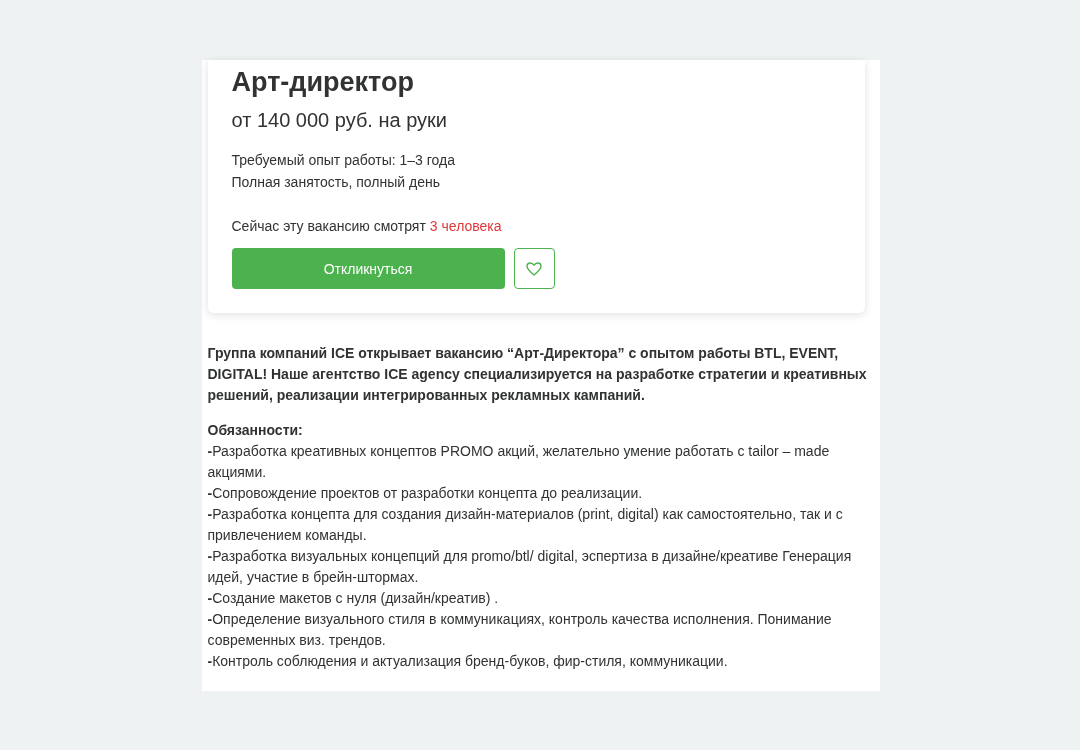  I want to click on duty-item: -Разработка креативных концептов PROMO акций, желательно умение работать с tailor – made акциями., so click(519, 462).